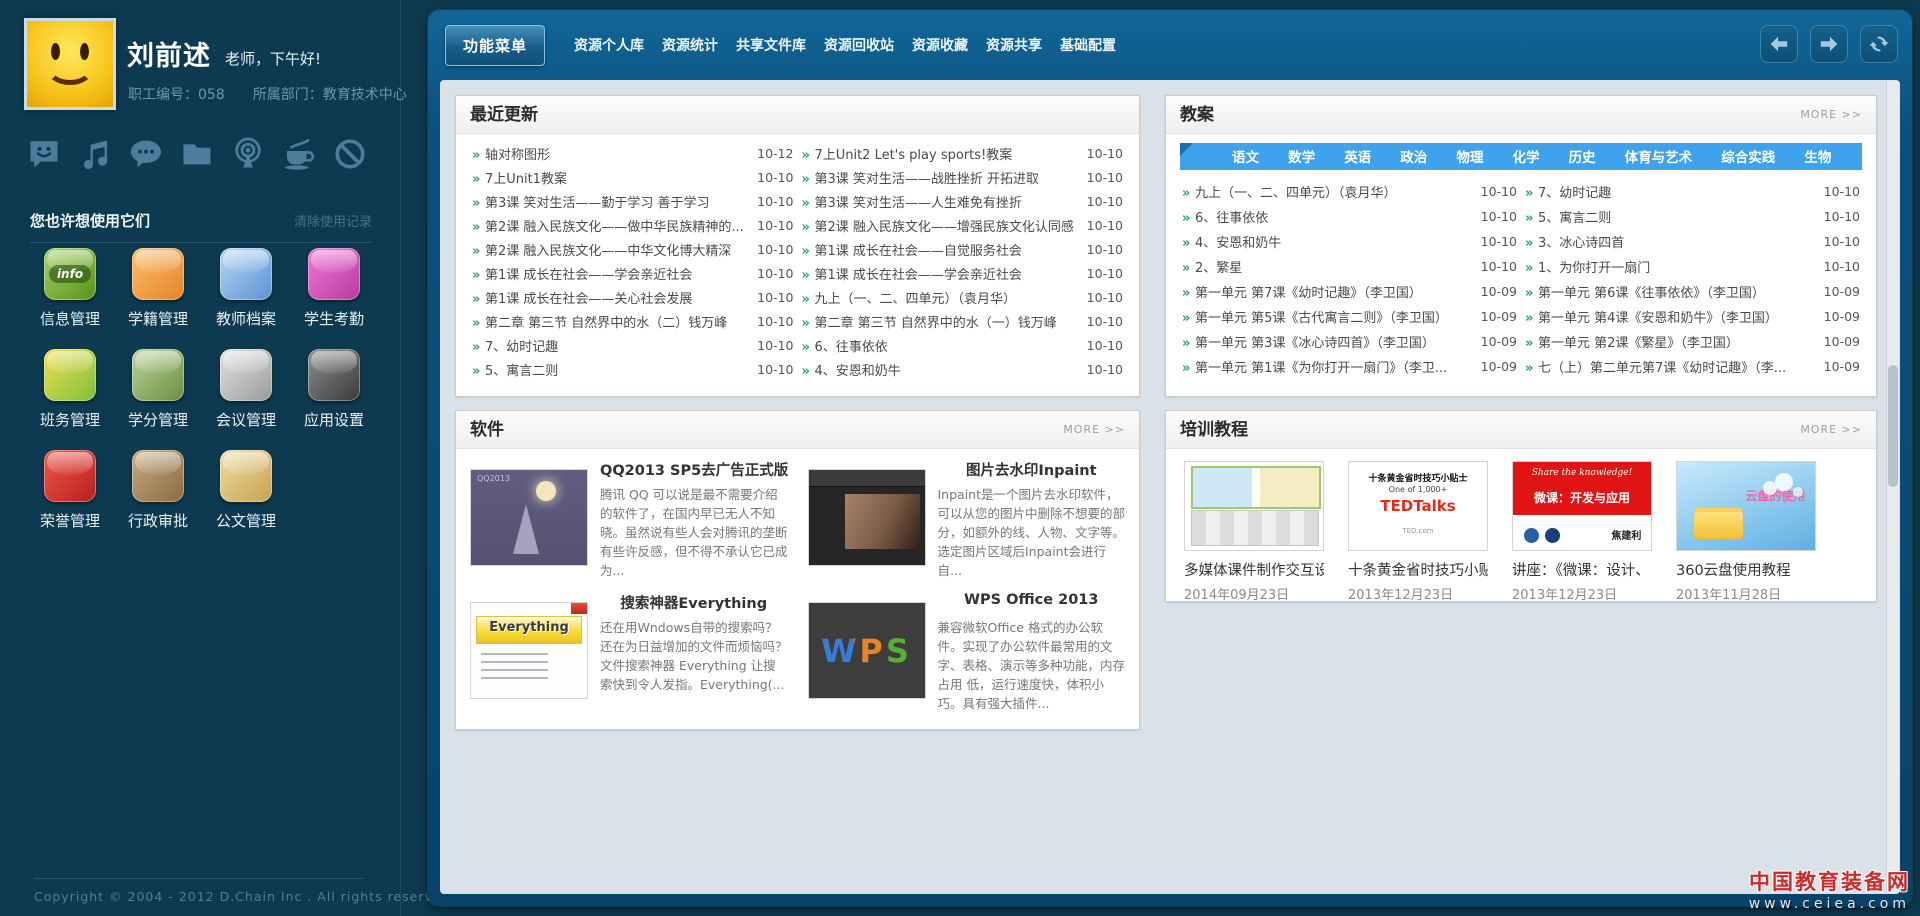 Image resolution: width=1920 pixels, height=916 pixels. Describe the element at coordinates (797, 246) in the screenshot. I see `panel-recent-updates: 最近更新 轴对称图形 10-12 7上Unit1教案 10-10` at that location.